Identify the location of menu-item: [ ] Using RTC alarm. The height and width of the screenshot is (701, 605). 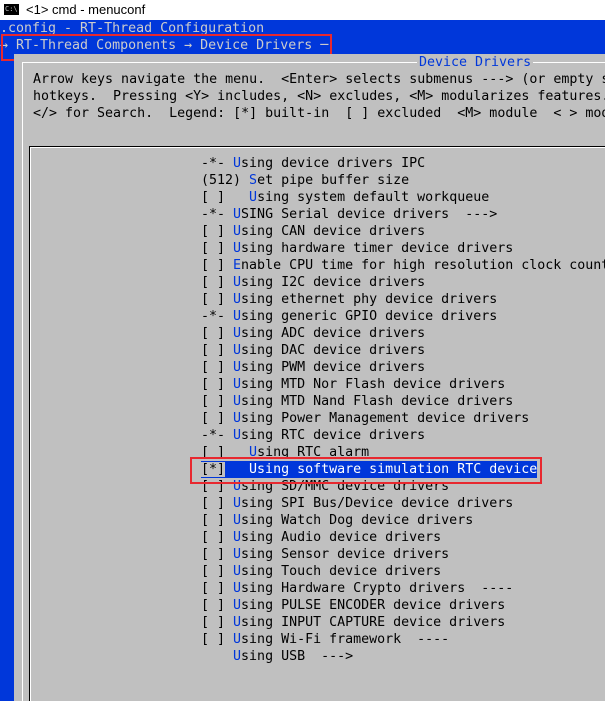
(285, 452).